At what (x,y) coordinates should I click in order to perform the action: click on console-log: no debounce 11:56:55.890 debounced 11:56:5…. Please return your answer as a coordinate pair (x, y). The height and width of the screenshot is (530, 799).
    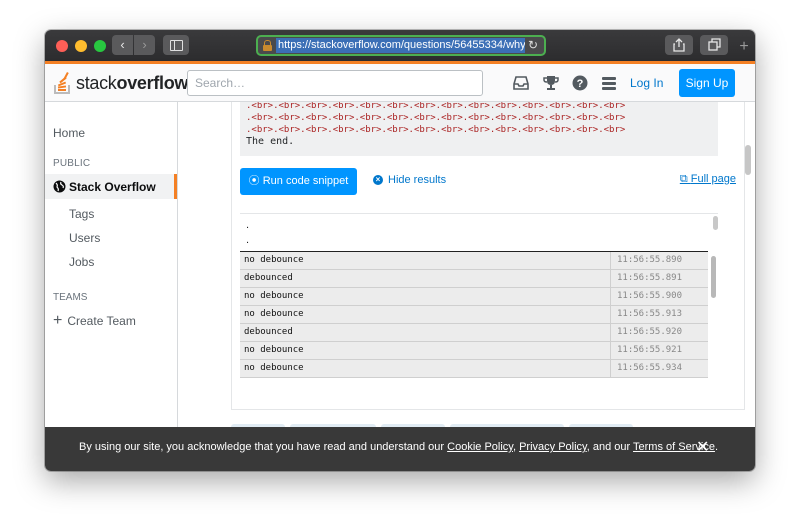
    Looking at the image, I should click on (474, 315).